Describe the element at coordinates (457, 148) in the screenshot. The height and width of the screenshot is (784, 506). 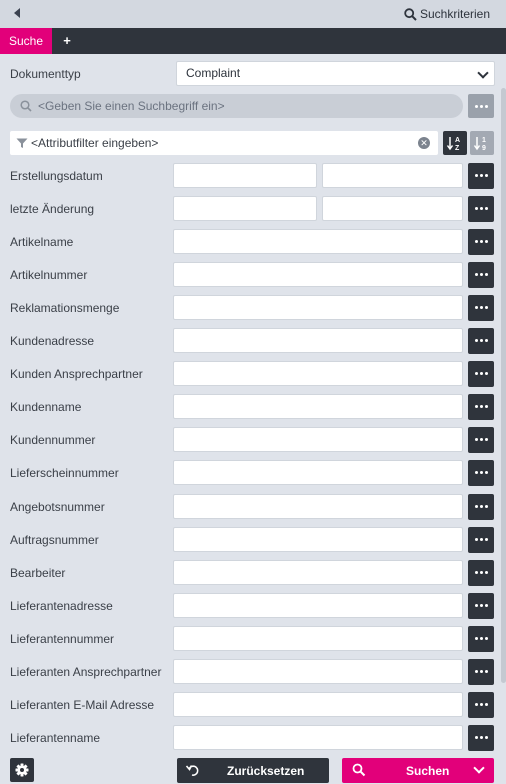
I see `svg-text: Z` at that location.